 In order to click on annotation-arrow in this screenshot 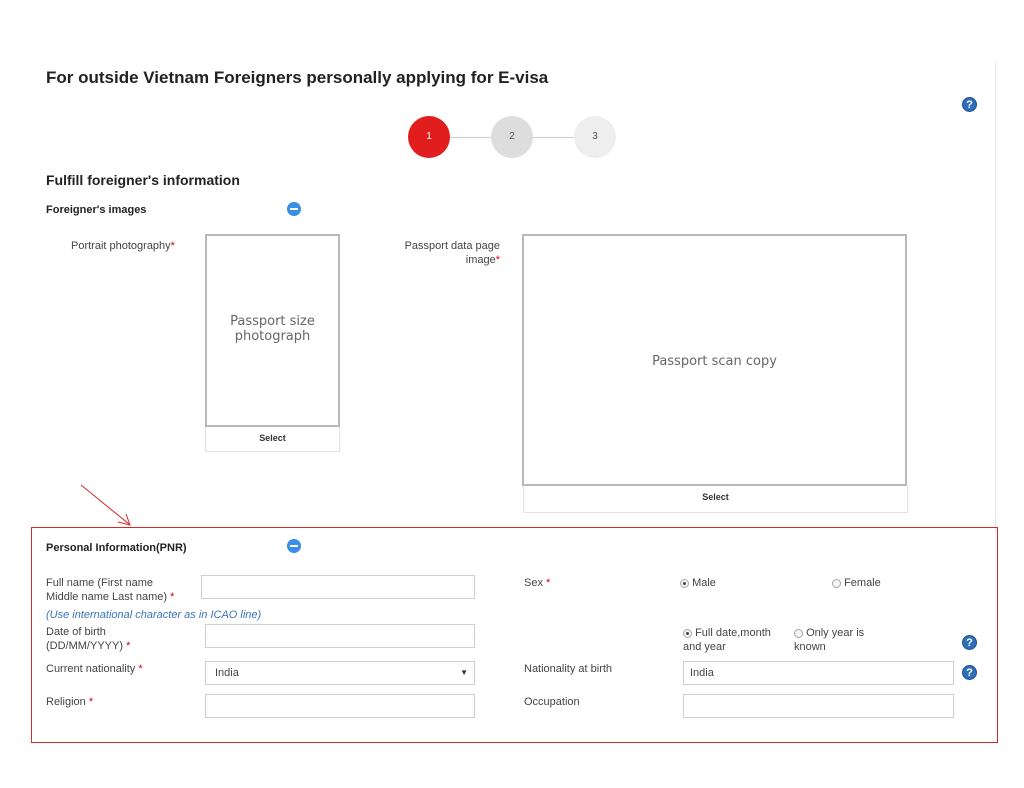, I will do `click(105, 505)`.